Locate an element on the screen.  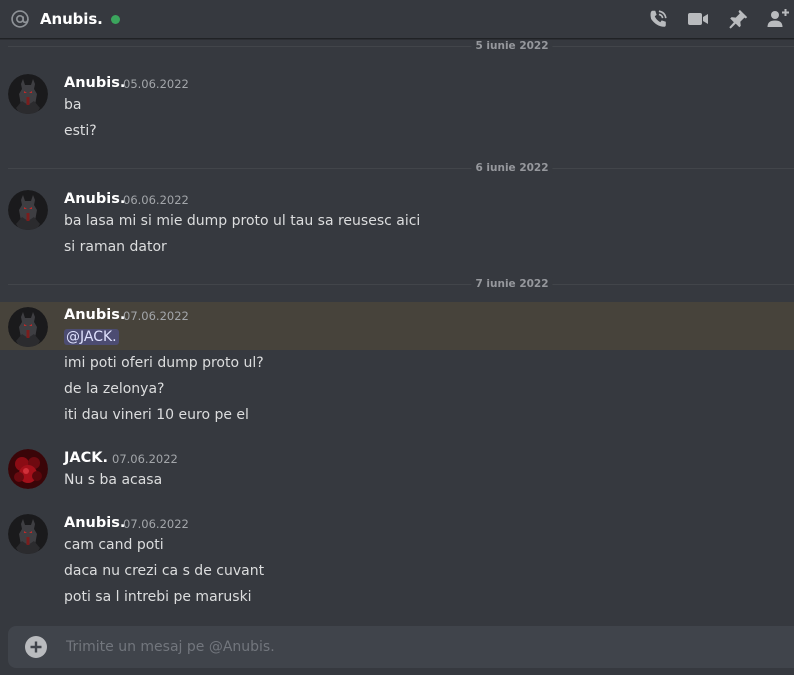
message-text: de la zelonya? is located at coordinates (114, 389).